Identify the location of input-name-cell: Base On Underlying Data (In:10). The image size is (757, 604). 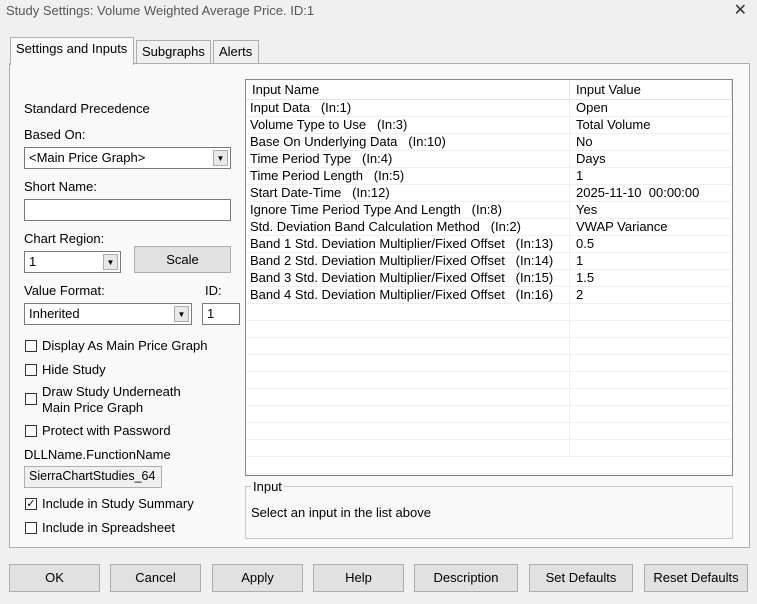
(408, 142).